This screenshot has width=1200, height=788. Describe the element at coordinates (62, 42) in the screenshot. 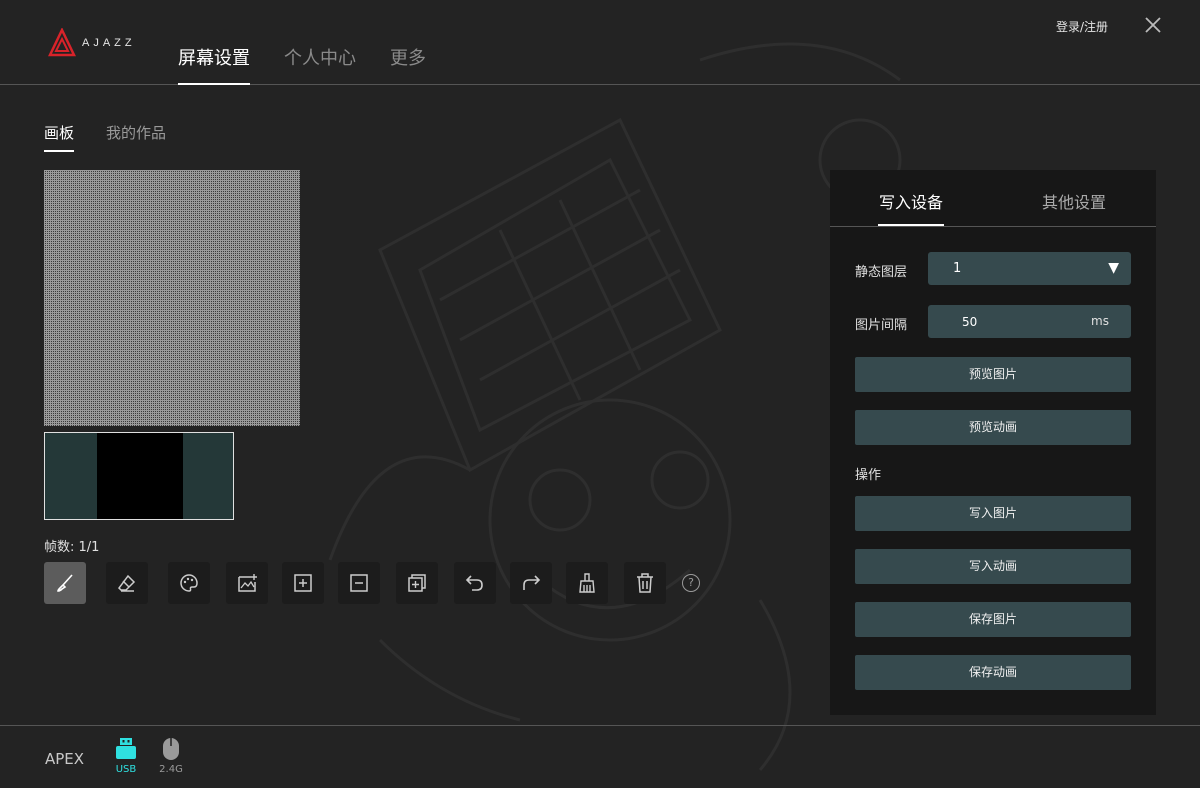

I see `ajazz-logo-icon` at that location.